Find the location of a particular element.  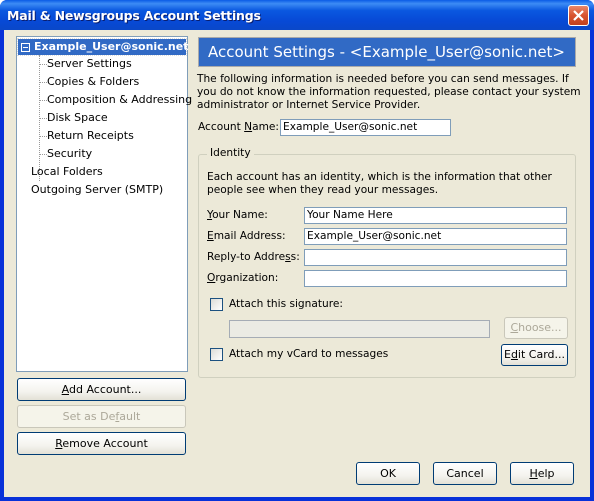

your-name-input: Your Name Here is located at coordinates (435, 215).